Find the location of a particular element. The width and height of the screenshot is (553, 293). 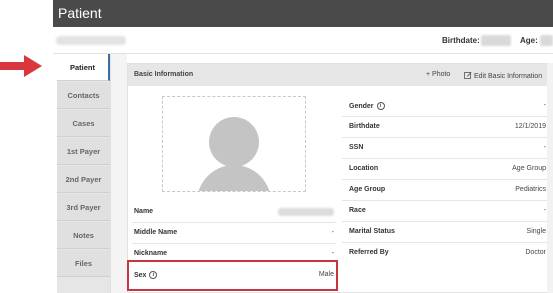

age-summary-redacted is located at coordinates (546, 40).